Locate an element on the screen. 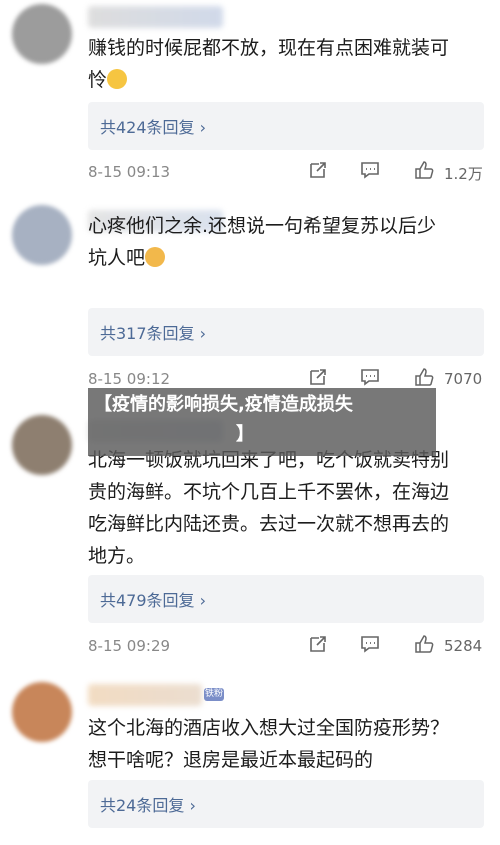 Image resolution: width=500 pixels, height=845 pixels. comment-meta: 8-15 09:13 1.2万 is located at coordinates (288, 172).